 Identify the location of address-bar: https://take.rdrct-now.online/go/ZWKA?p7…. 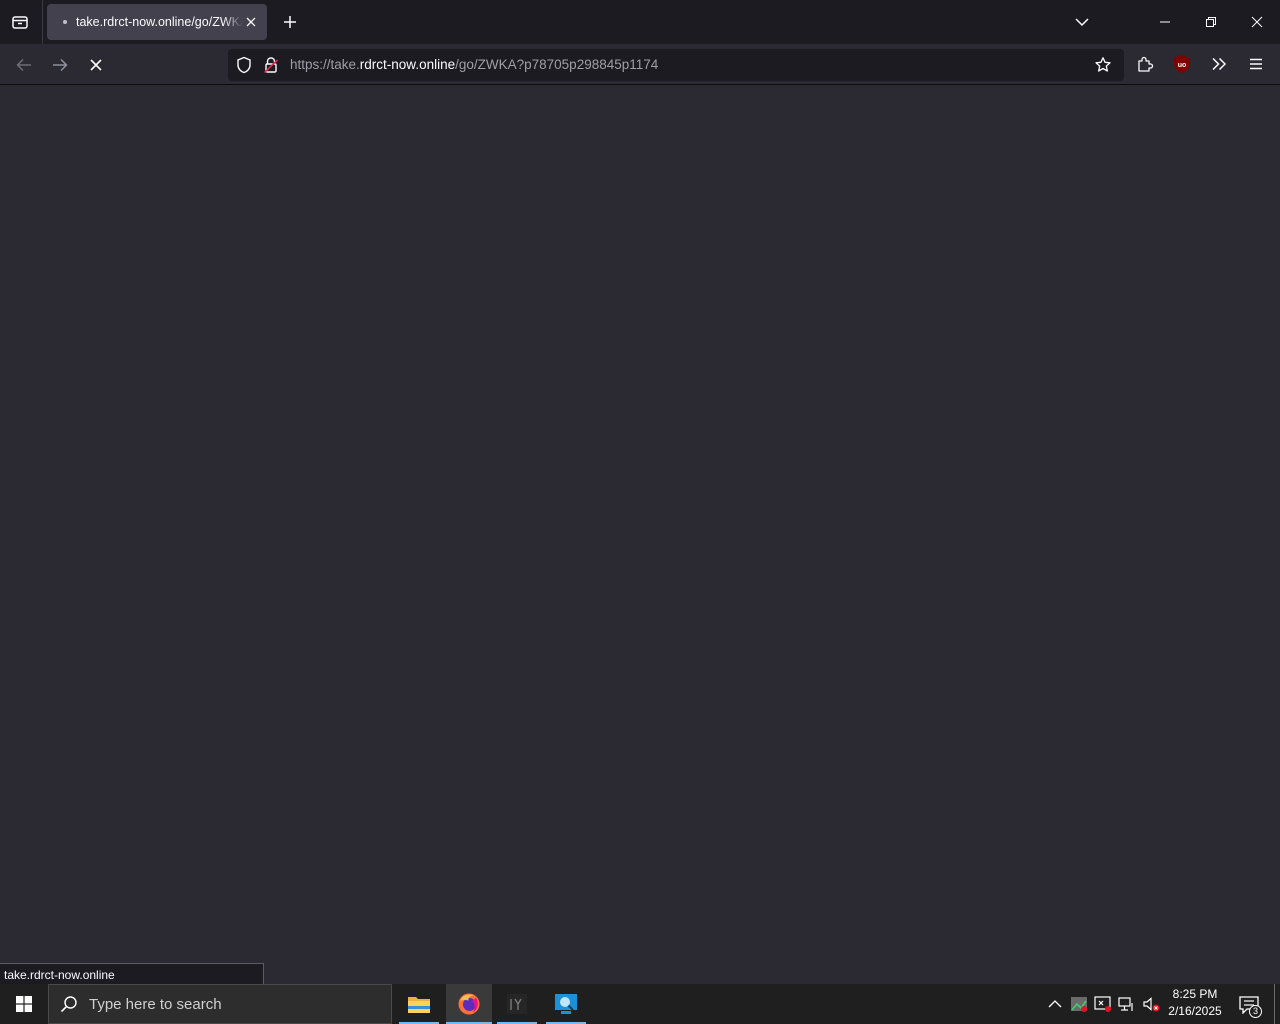
(676, 65).